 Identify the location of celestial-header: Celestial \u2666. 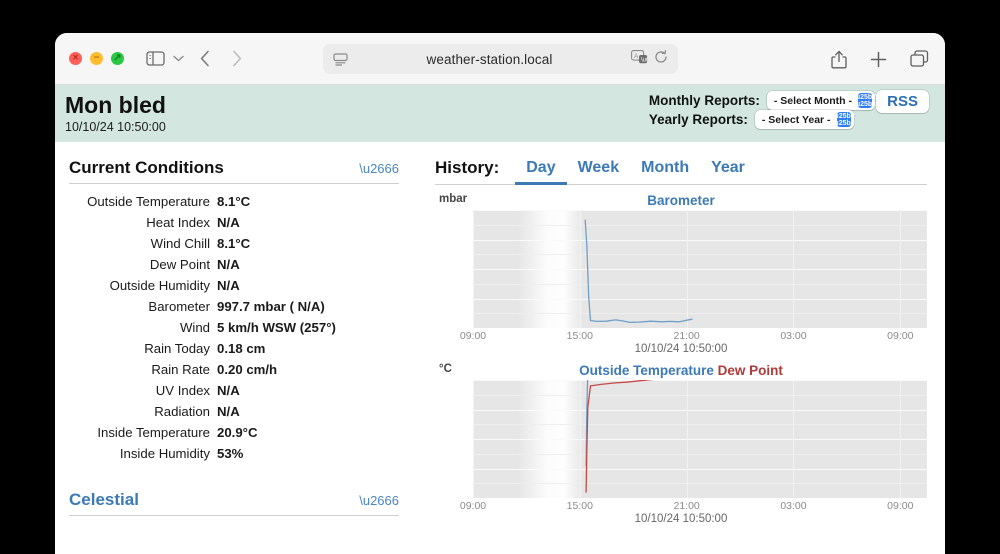
(234, 503).